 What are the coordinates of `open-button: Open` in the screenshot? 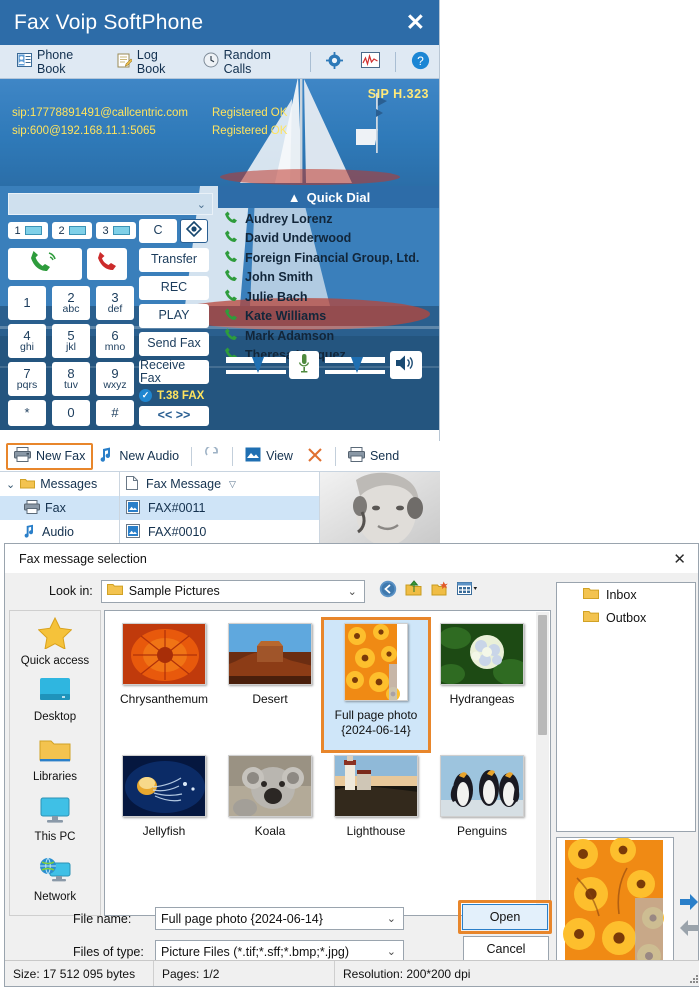 It's located at (505, 917).